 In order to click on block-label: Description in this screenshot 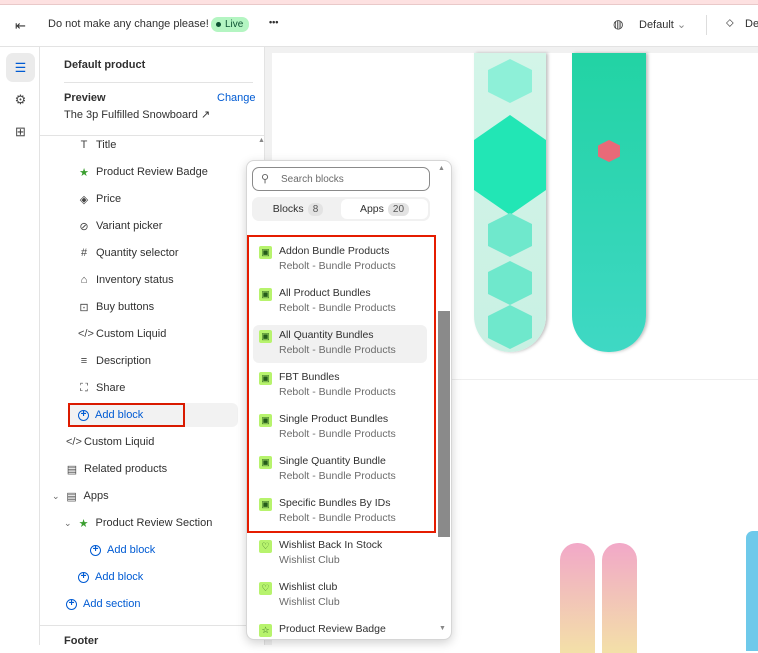, I will do `click(124, 361)`.